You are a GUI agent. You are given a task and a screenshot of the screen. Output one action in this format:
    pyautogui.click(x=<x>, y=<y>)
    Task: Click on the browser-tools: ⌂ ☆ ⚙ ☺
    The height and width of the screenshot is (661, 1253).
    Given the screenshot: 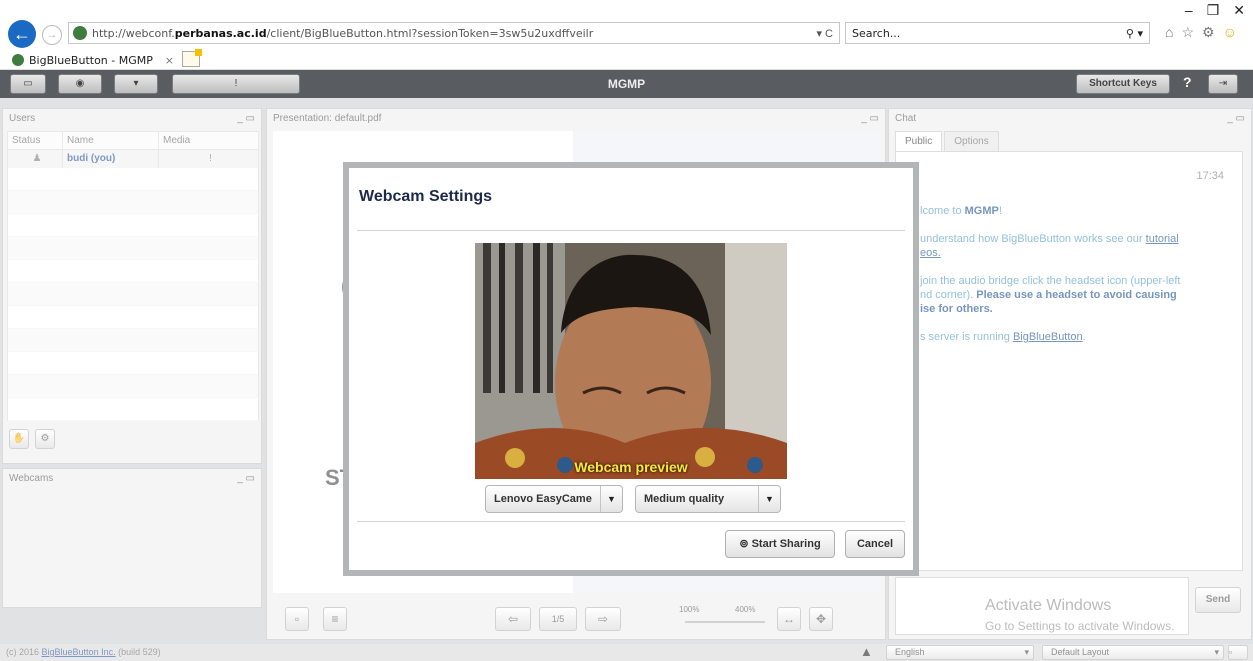 What is the action you would take?
    pyautogui.click(x=1201, y=32)
    